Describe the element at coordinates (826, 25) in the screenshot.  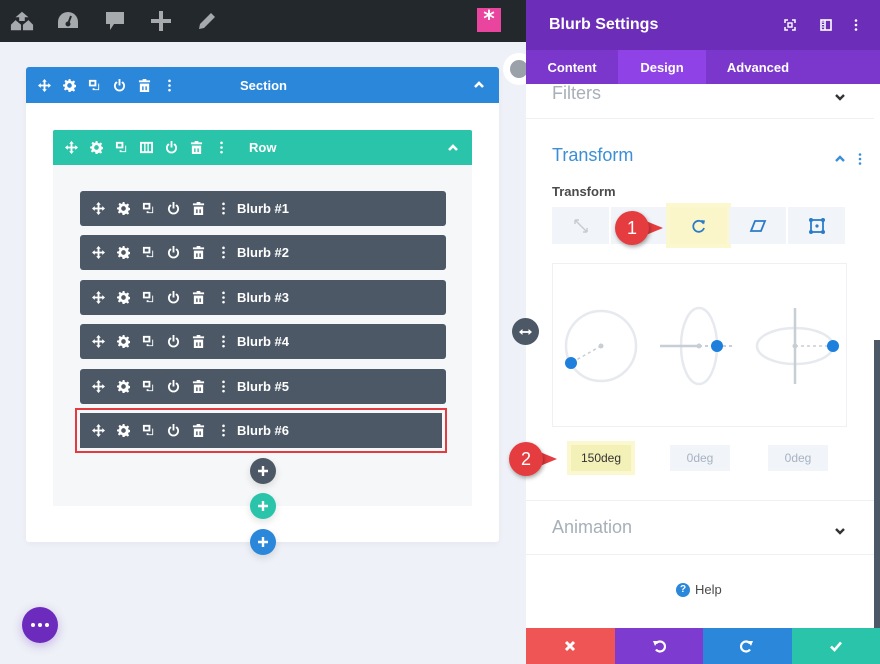
I see `sidebar-snap-icon` at that location.